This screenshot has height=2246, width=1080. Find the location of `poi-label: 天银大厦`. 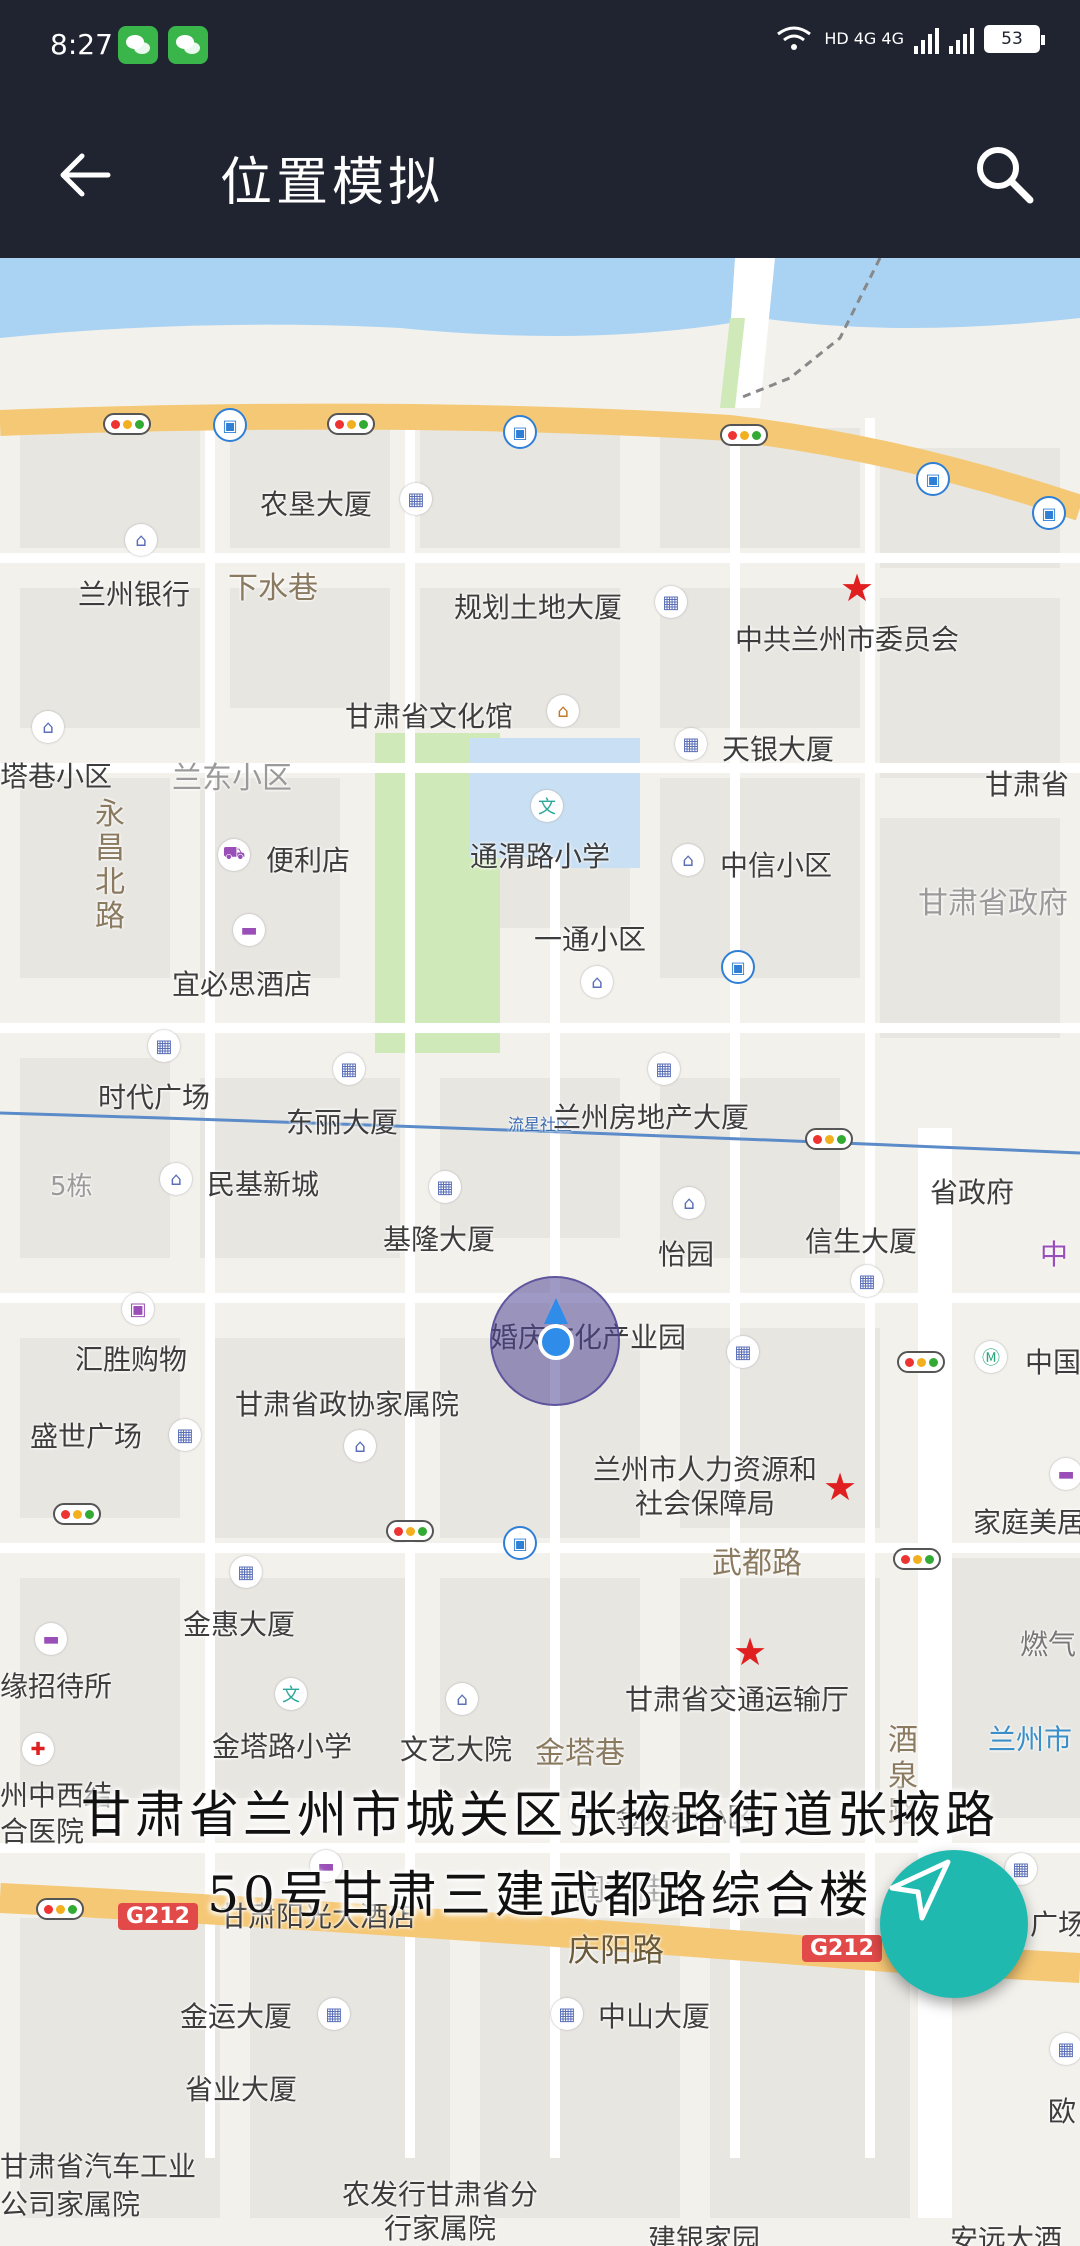

poi-label: 天银大厦 is located at coordinates (778, 748).